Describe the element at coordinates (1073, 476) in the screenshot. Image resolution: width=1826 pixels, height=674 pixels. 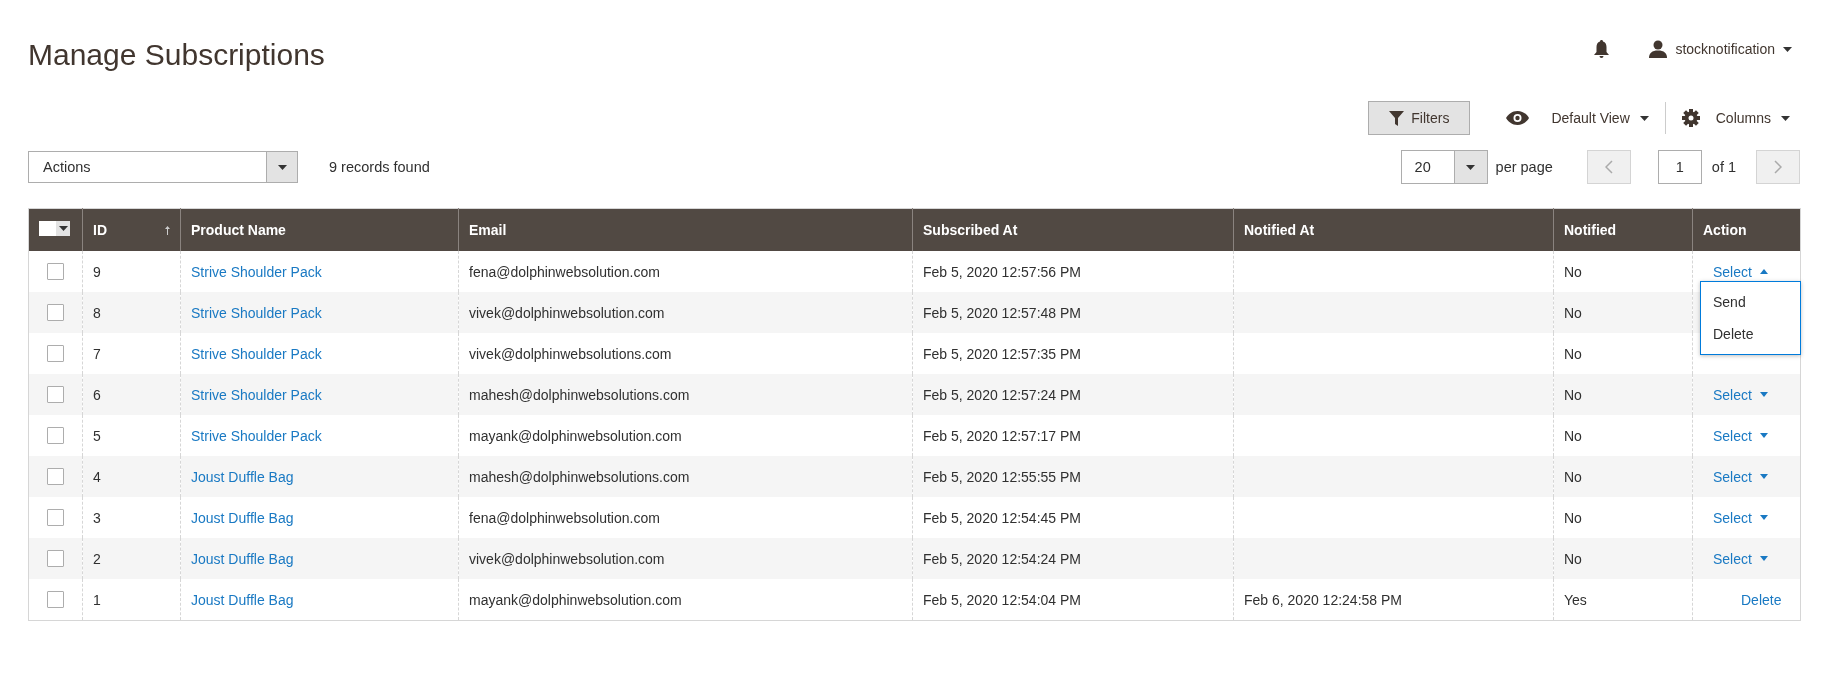
I see `table-cell: Feb 5, 2020 12:55:55 PM` at that location.